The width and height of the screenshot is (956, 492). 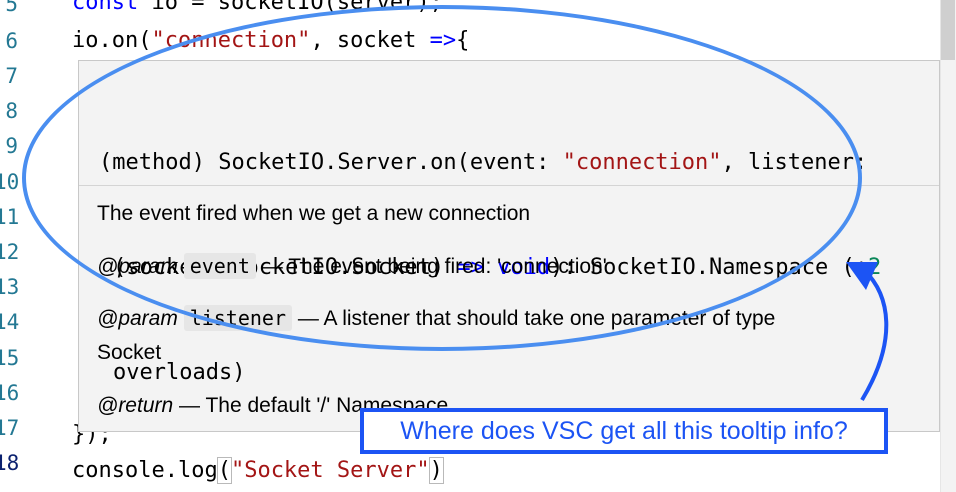 What do you see at coordinates (948, 246) in the screenshot?
I see `vertical-scrollbar` at bounding box center [948, 246].